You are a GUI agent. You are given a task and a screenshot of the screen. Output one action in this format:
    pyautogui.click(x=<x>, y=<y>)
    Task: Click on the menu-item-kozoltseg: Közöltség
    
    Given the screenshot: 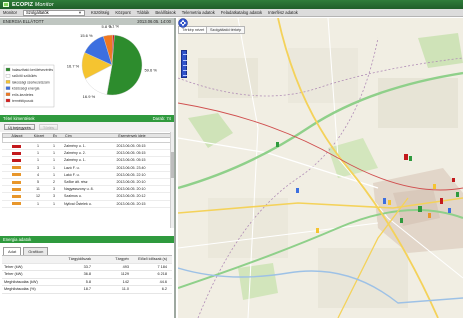 What is the action you would take?
    pyautogui.click(x=100, y=12)
    